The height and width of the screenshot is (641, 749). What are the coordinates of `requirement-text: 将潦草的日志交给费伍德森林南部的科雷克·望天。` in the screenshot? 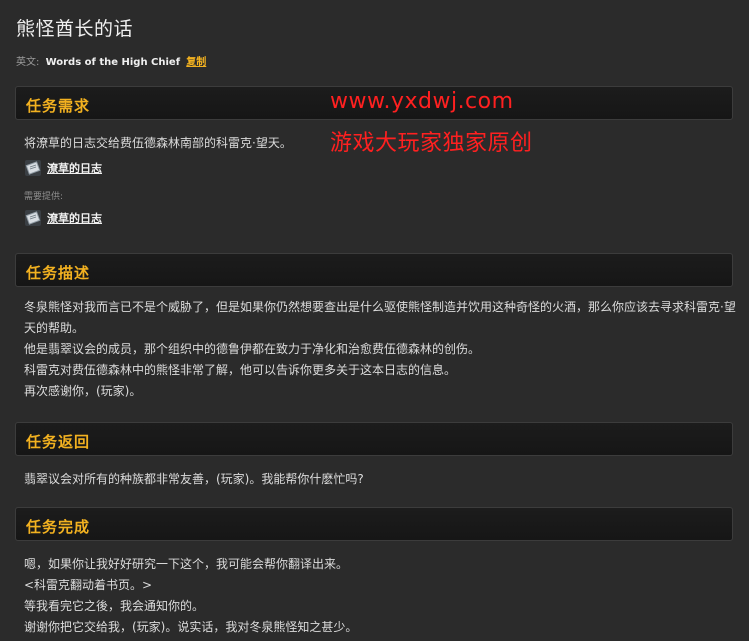 It's located at (158, 143).